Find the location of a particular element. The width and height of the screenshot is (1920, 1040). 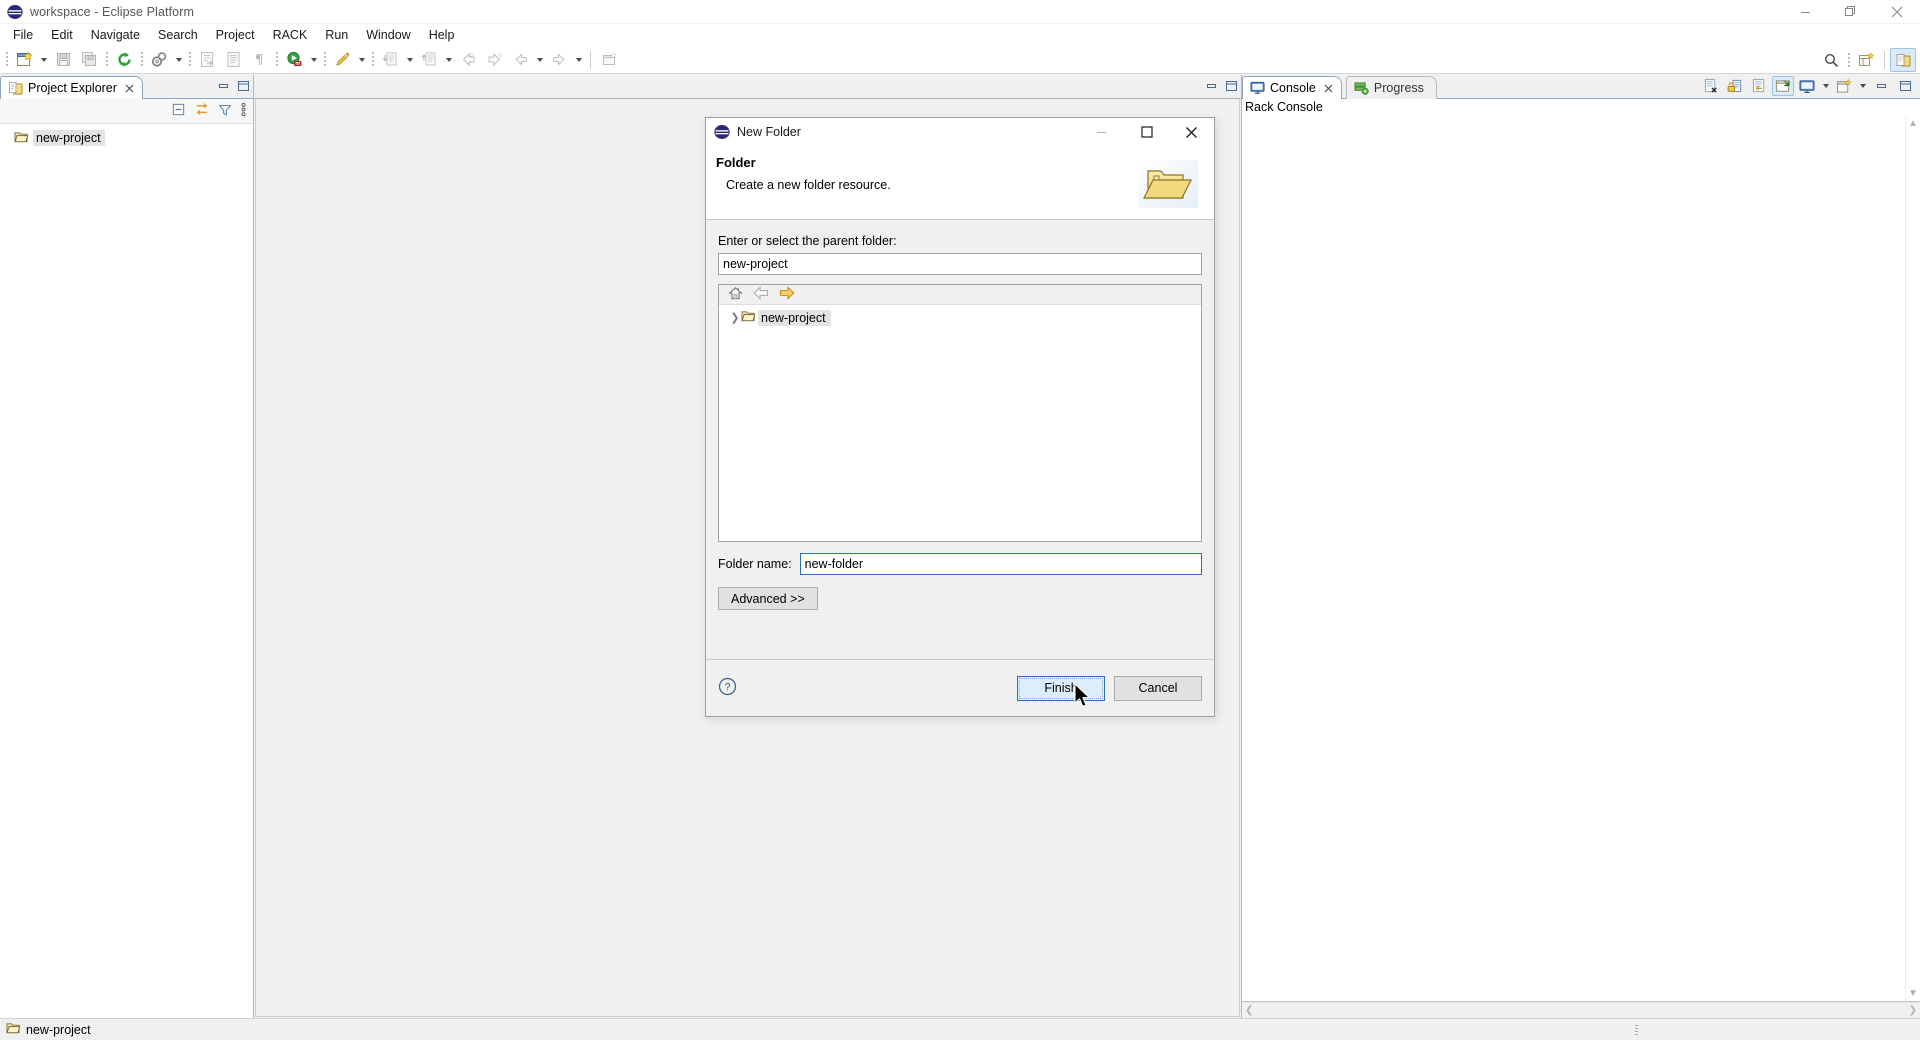

project-explorer-icon is located at coordinates (15, 88).